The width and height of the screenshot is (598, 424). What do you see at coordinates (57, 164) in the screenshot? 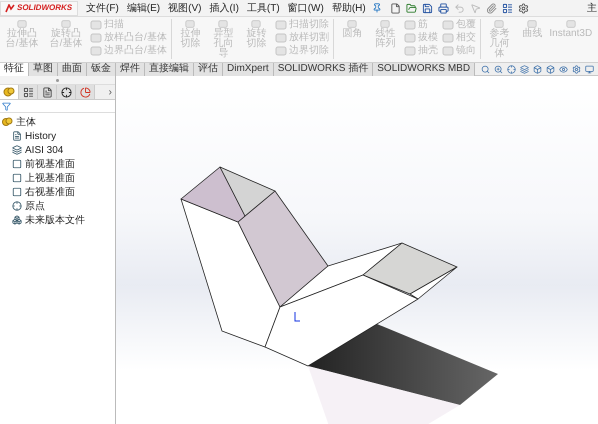
I see `tree-item: 前视基准面` at bounding box center [57, 164].